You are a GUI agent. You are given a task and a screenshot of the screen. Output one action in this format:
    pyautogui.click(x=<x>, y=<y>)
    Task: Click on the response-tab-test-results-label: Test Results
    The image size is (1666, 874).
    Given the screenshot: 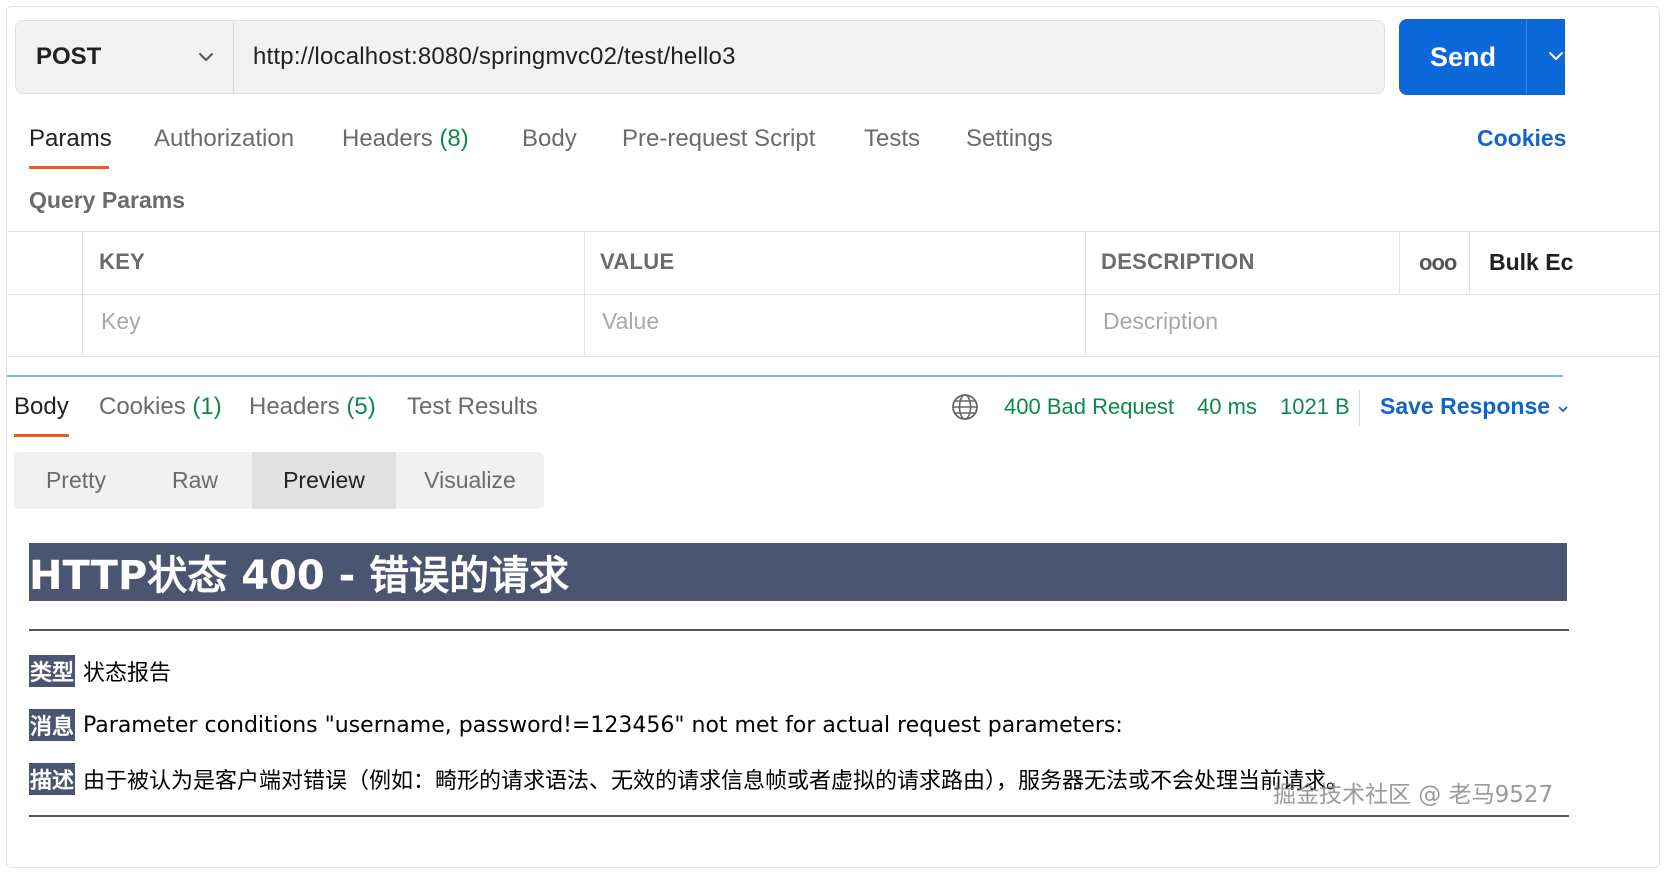 What is the action you would take?
    pyautogui.click(x=472, y=406)
    